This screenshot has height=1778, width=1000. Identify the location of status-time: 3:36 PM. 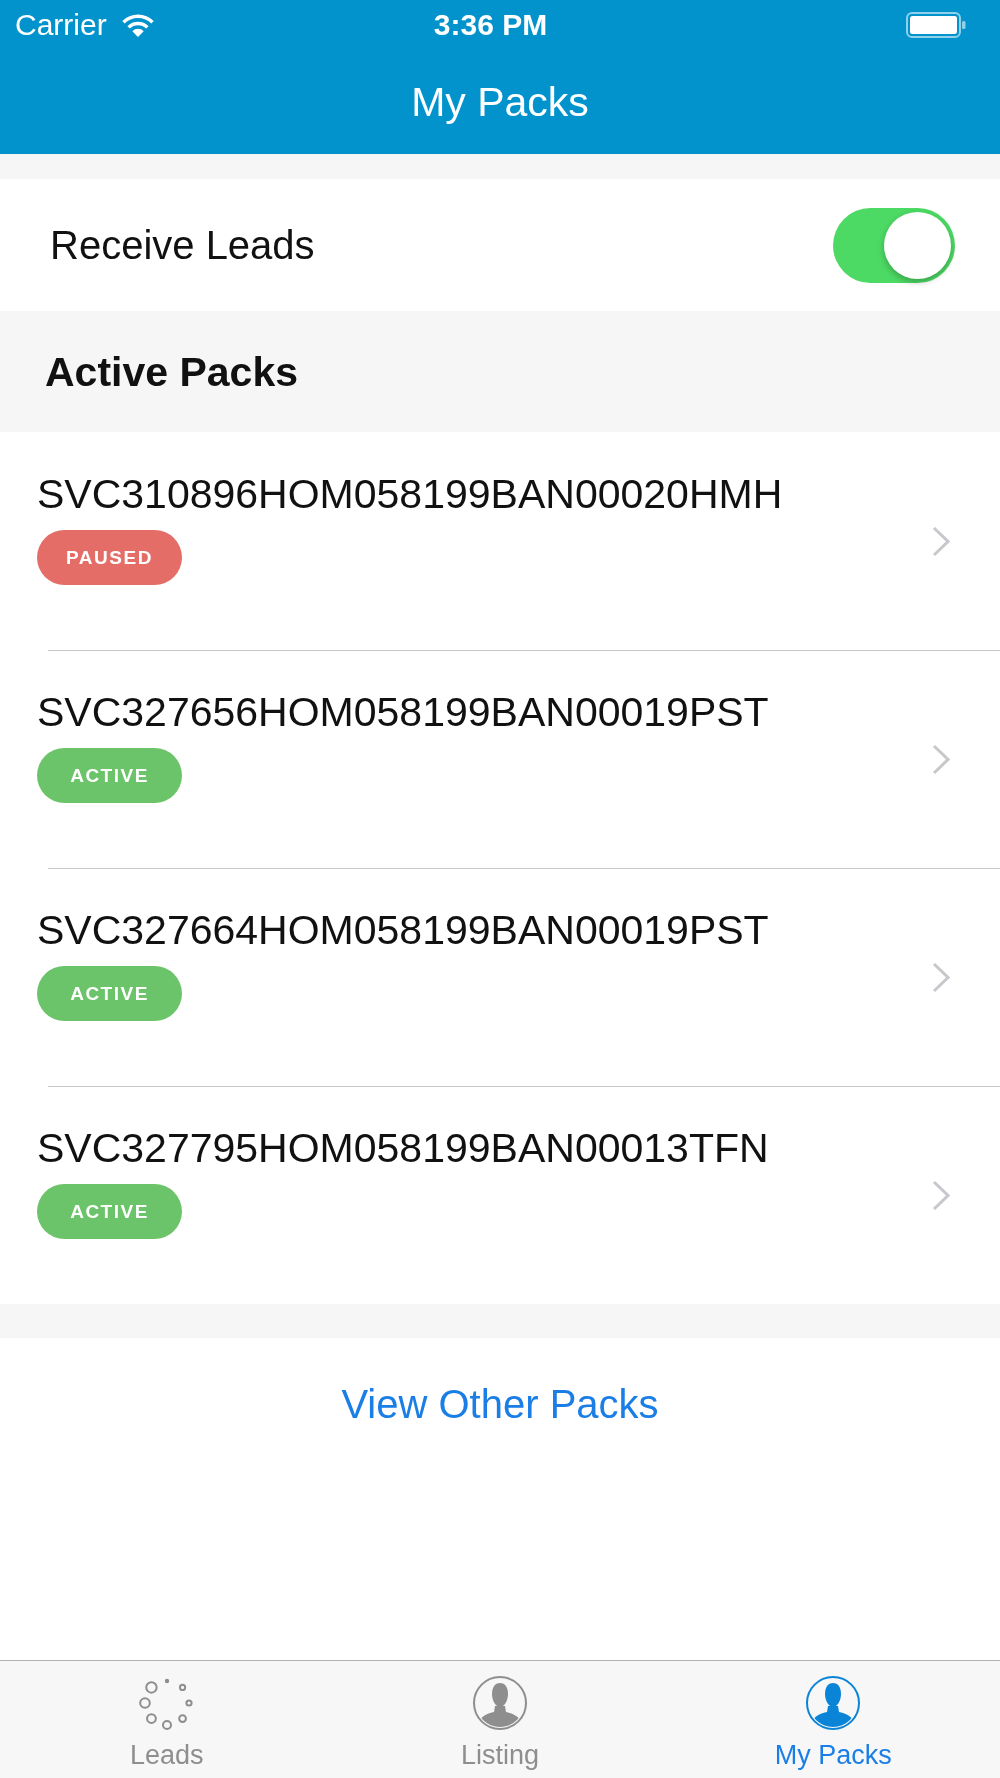
(490, 25).